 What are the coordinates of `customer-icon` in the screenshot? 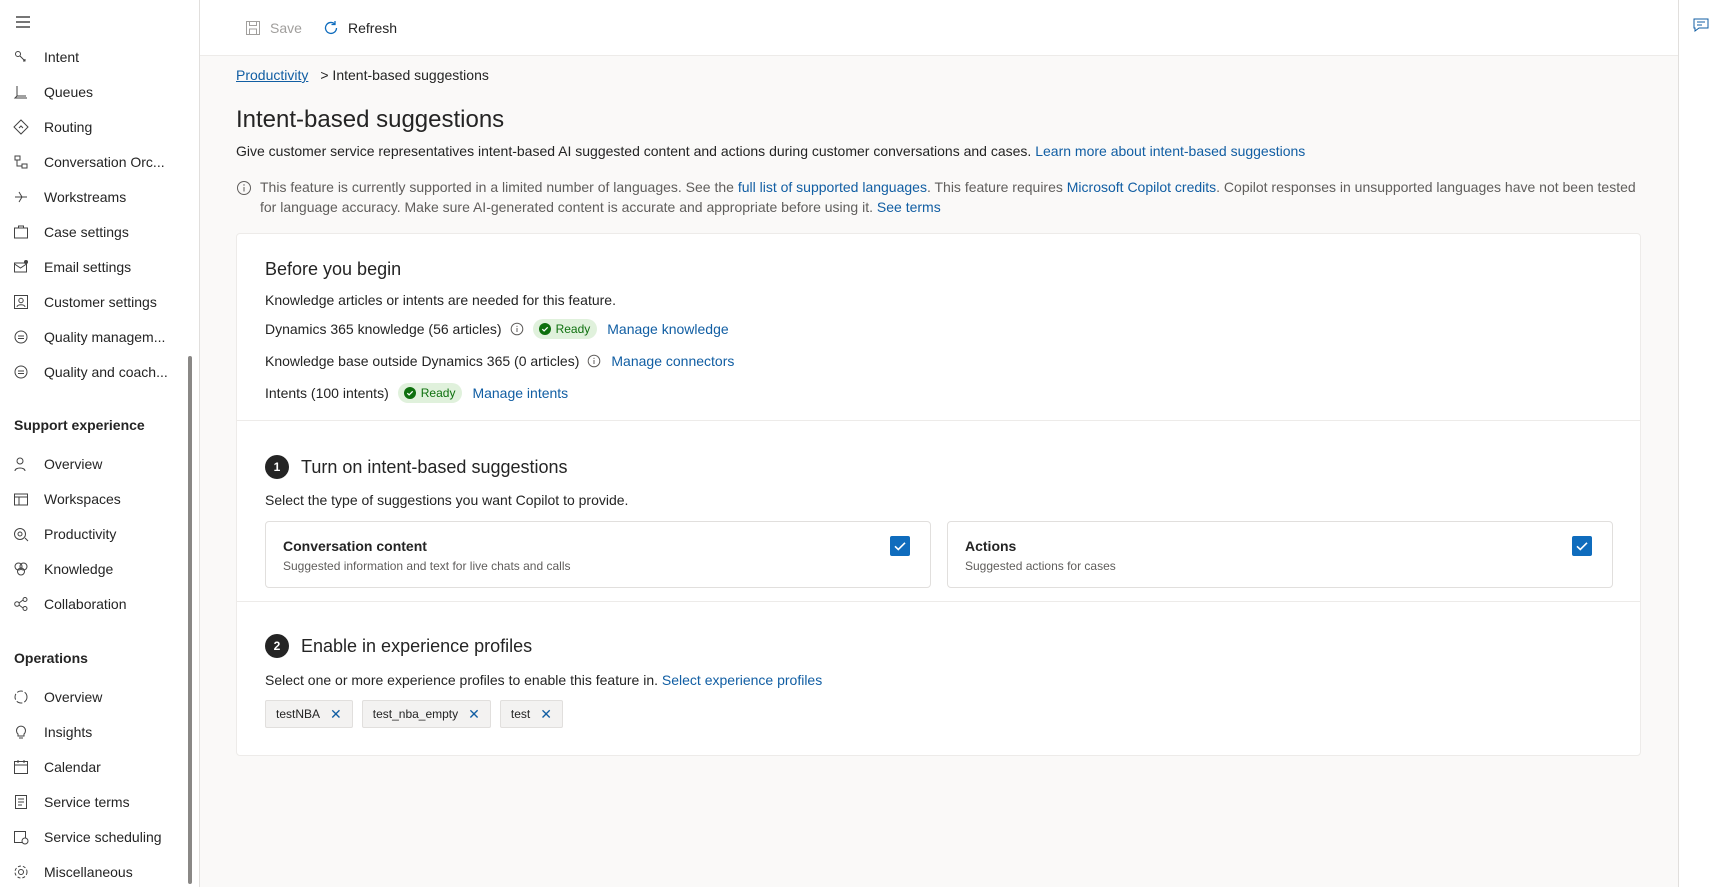 It's located at (21, 302).